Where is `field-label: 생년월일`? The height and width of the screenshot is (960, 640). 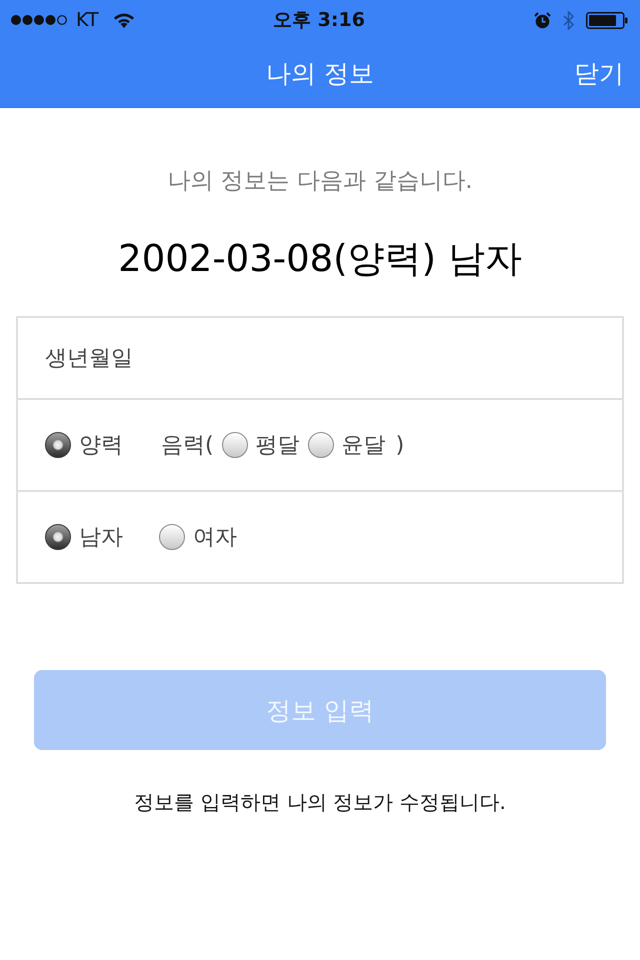 field-label: 생년월일 is located at coordinates (89, 359).